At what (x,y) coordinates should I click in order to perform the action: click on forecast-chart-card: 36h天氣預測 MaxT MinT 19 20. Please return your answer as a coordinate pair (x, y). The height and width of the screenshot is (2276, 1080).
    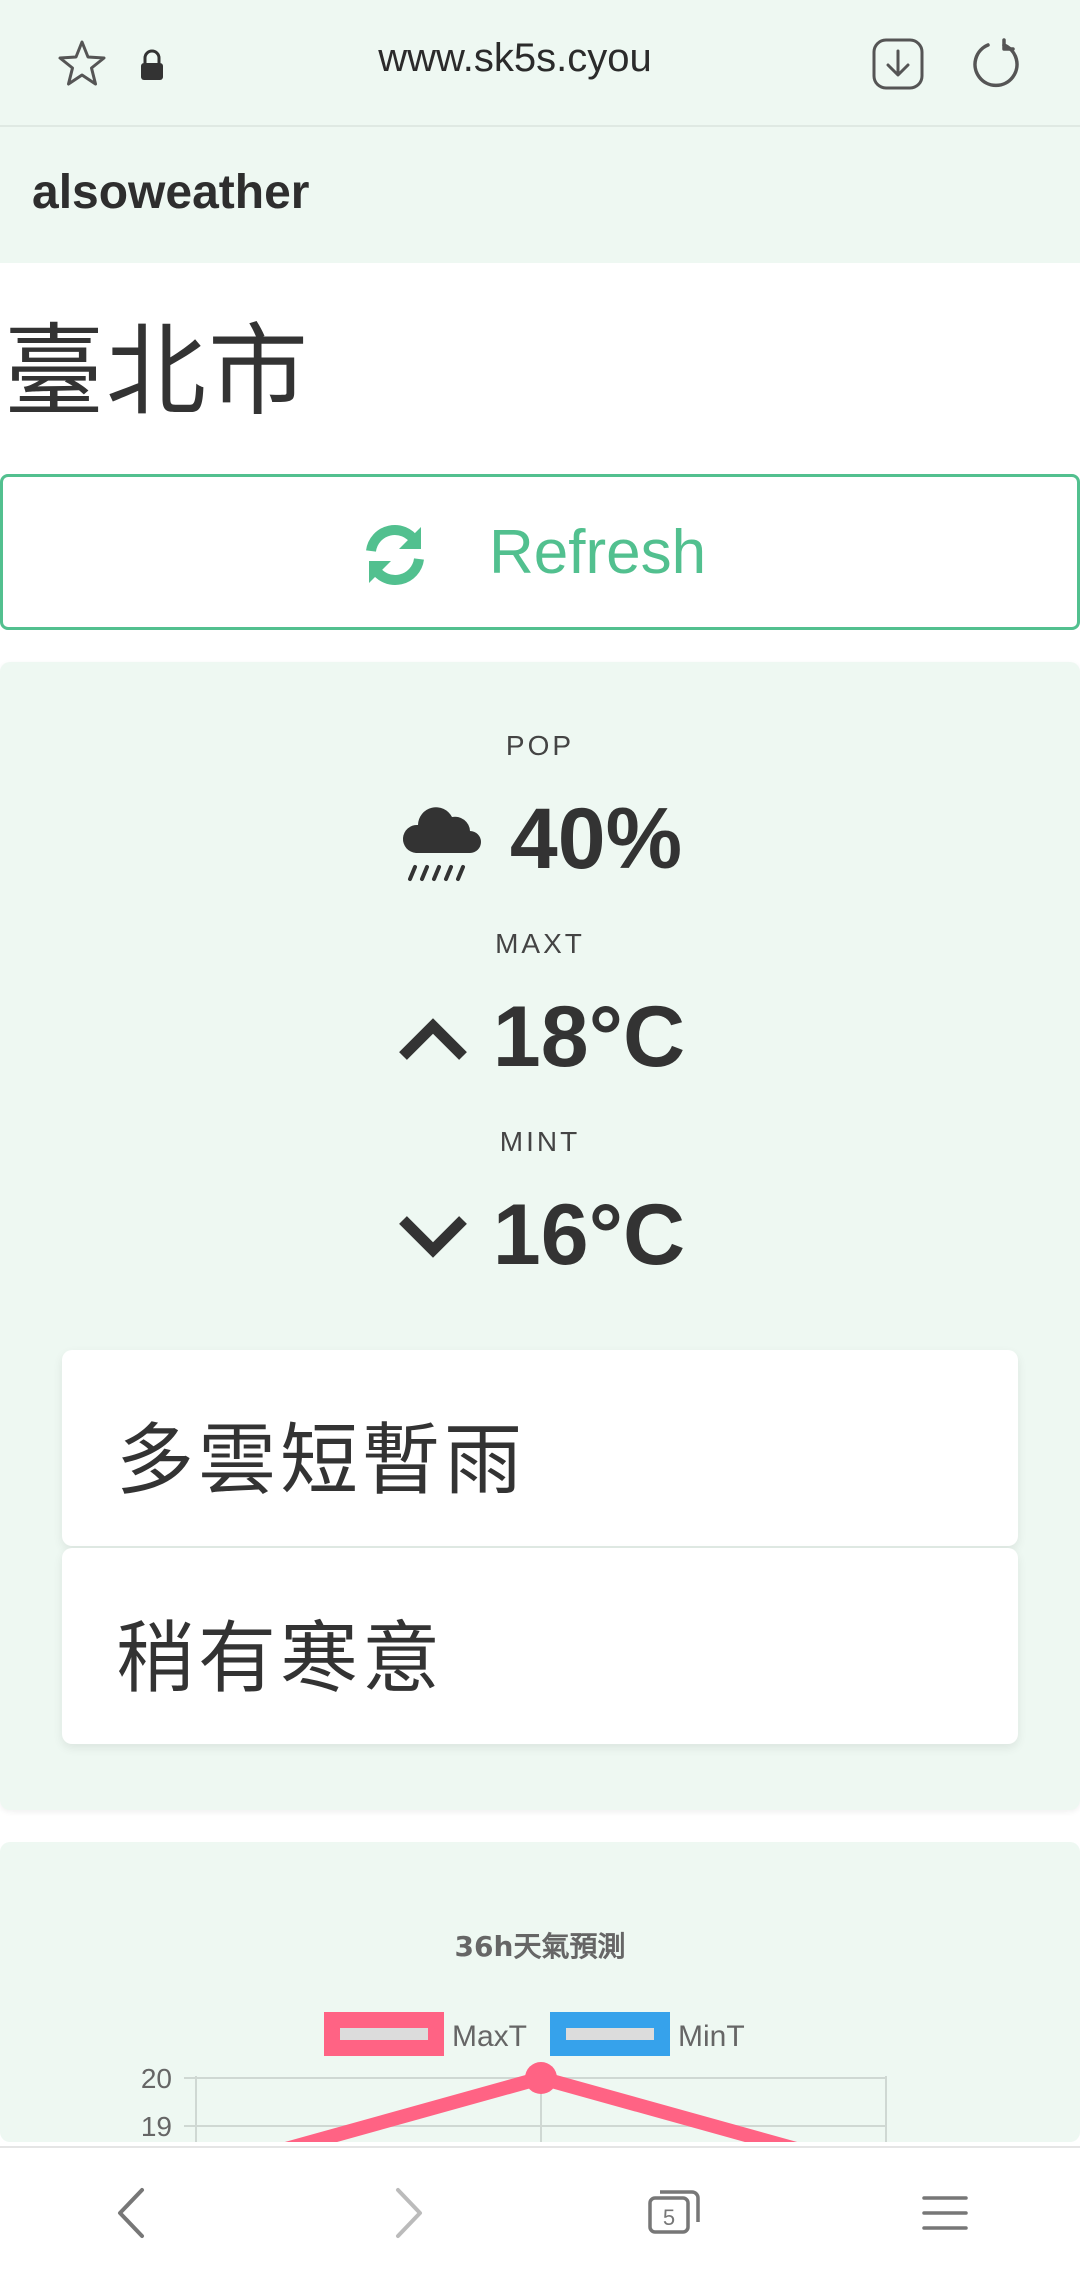
    Looking at the image, I should click on (540, 1992).